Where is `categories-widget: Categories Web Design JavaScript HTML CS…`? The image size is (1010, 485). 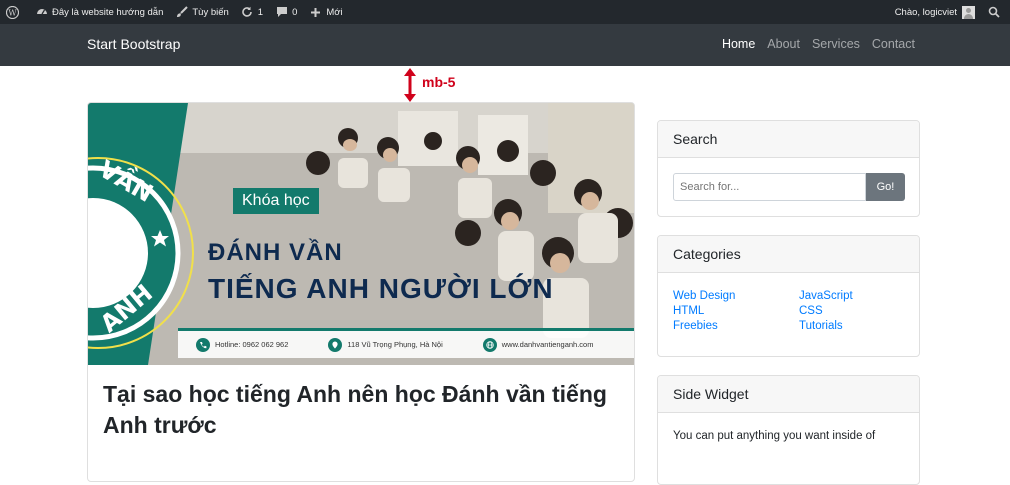
categories-widget: Categories Web Design JavaScript HTML CS… is located at coordinates (788, 296).